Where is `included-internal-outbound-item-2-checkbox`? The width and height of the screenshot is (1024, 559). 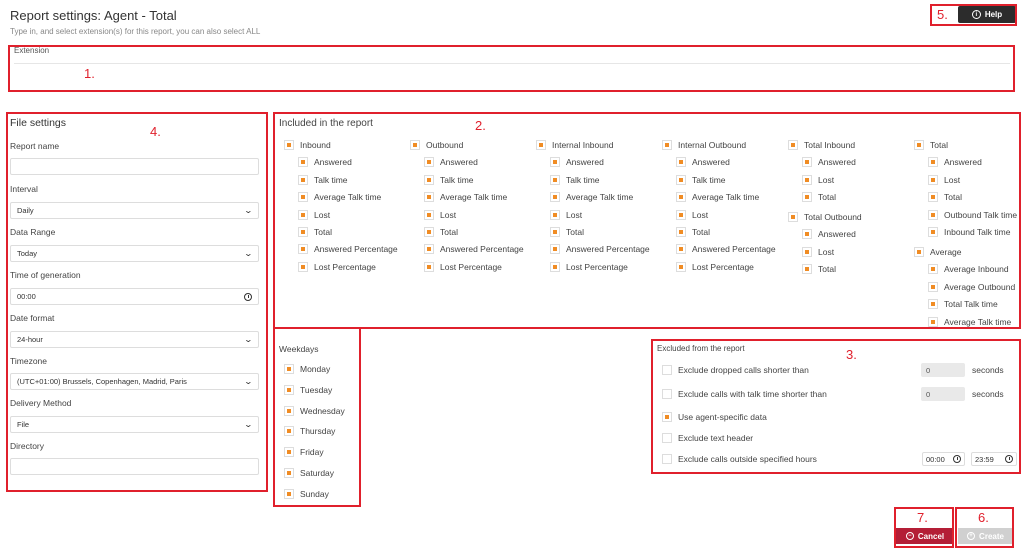 included-internal-outbound-item-2-checkbox is located at coordinates (681, 197).